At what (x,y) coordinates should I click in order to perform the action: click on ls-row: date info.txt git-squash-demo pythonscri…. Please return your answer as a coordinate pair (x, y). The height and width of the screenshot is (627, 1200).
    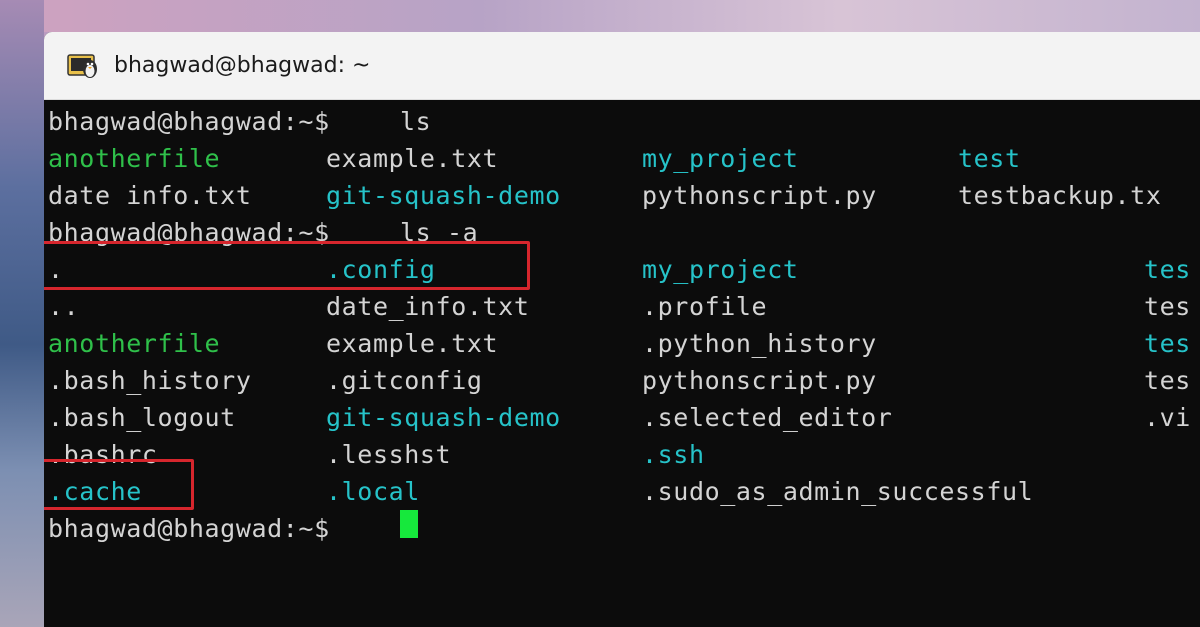
    Looking at the image, I should click on (622, 195).